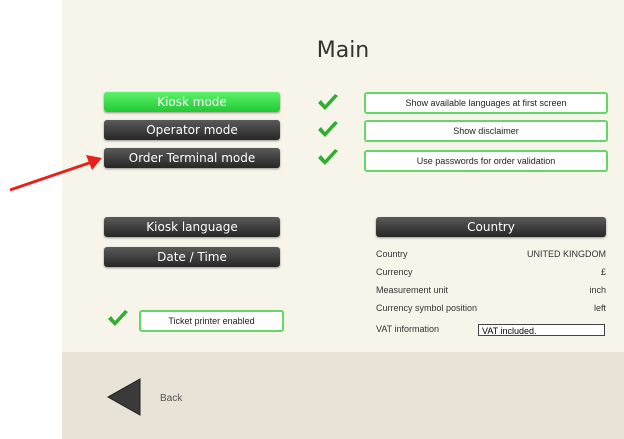 This screenshot has width=624, height=439. What do you see at coordinates (491, 274) in the screenshot?
I see `currency-row: Currency £` at bounding box center [491, 274].